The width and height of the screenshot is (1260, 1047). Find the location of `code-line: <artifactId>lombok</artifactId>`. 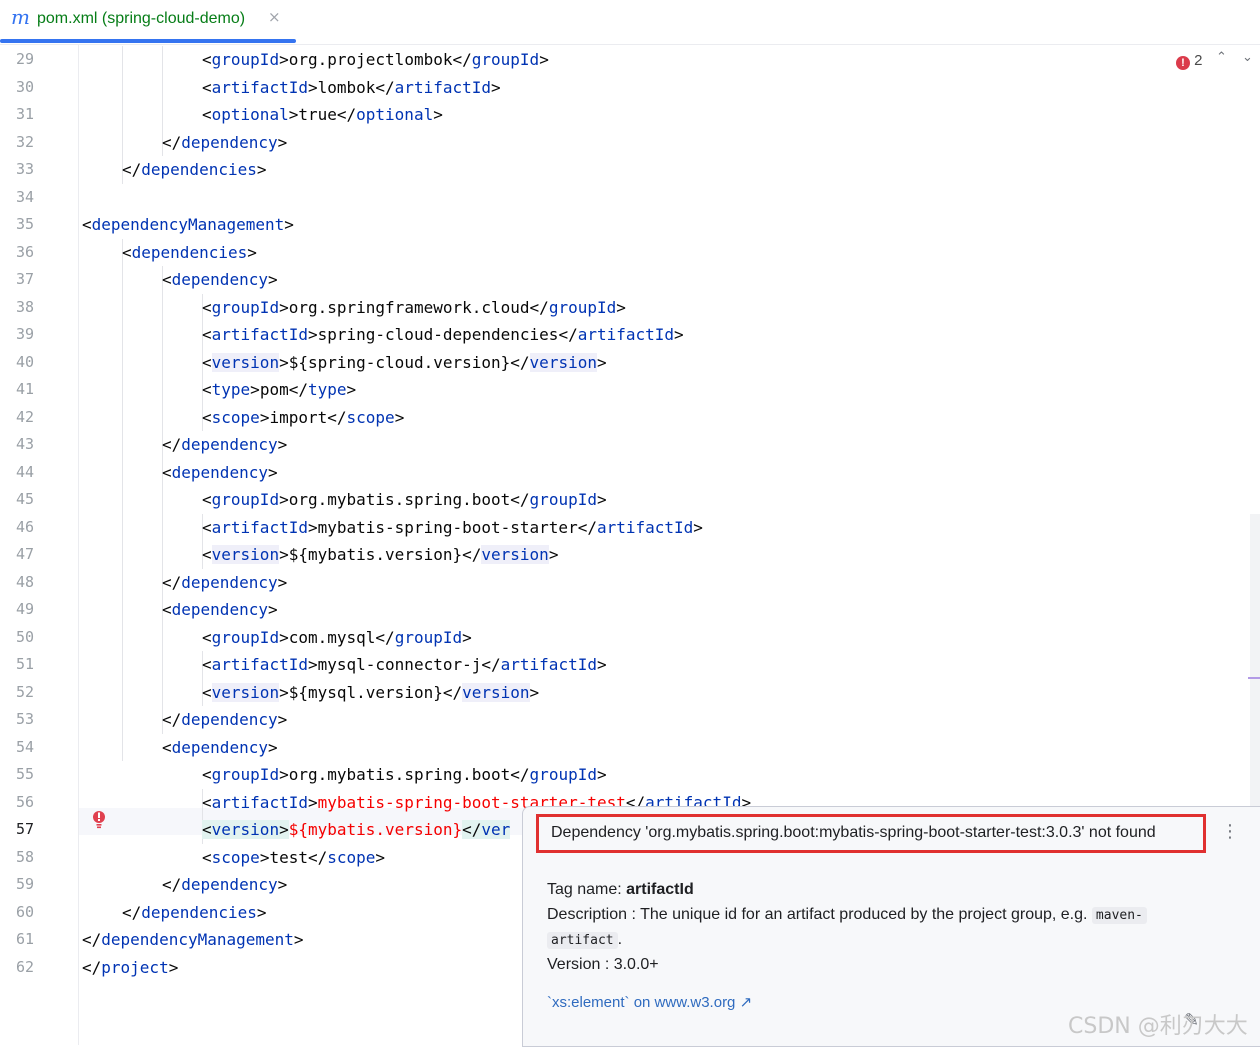

code-line: <artifactId>lombok</artifactId> is located at coordinates (351, 87).